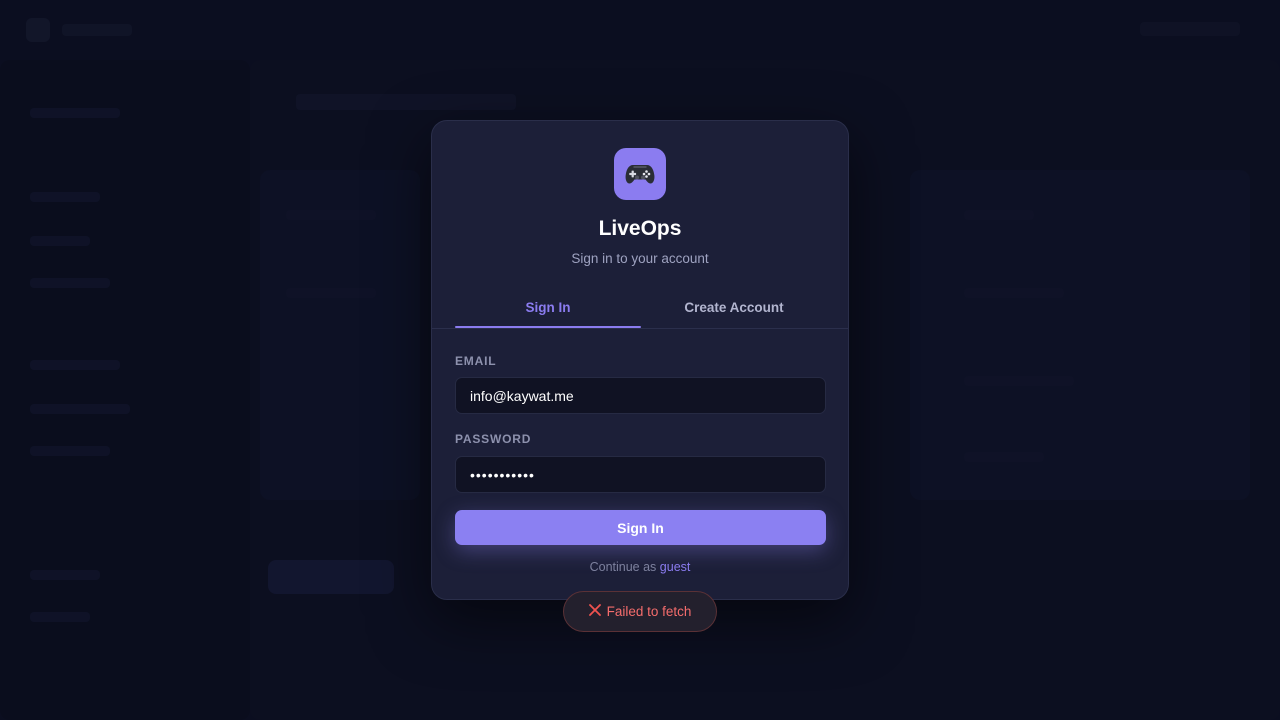 The width and height of the screenshot is (1280, 720). Describe the element at coordinates (675, 567) in the screenshot. I see `guest-link: guest` at that location.